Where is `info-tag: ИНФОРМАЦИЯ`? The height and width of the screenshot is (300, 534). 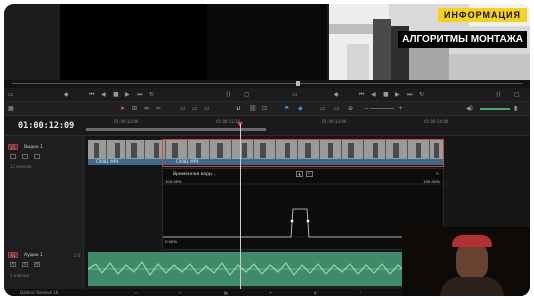 info-tag: ИНФОРМАЦИЯ is located at coordinates (482, 15).